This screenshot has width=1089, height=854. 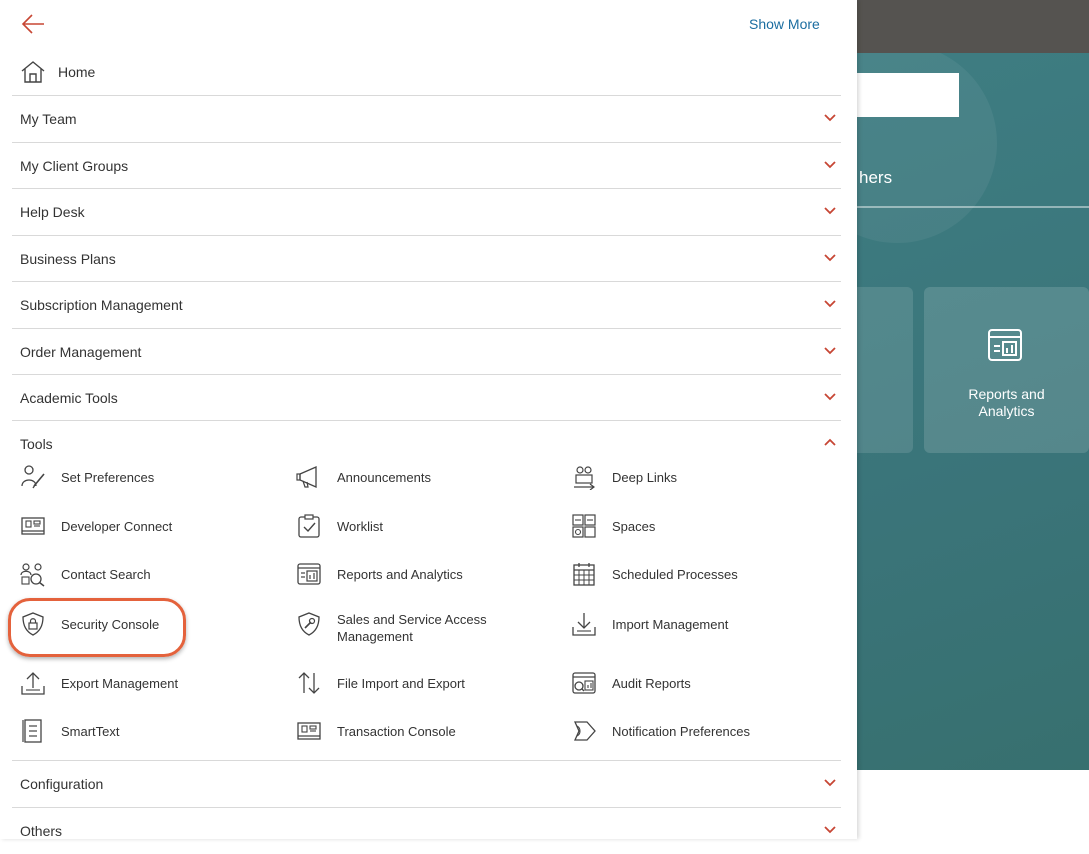 What do you see at coordinates (41, 831) in the screenshot?
I see `section-label: Others` at bounding box center [41, 831].